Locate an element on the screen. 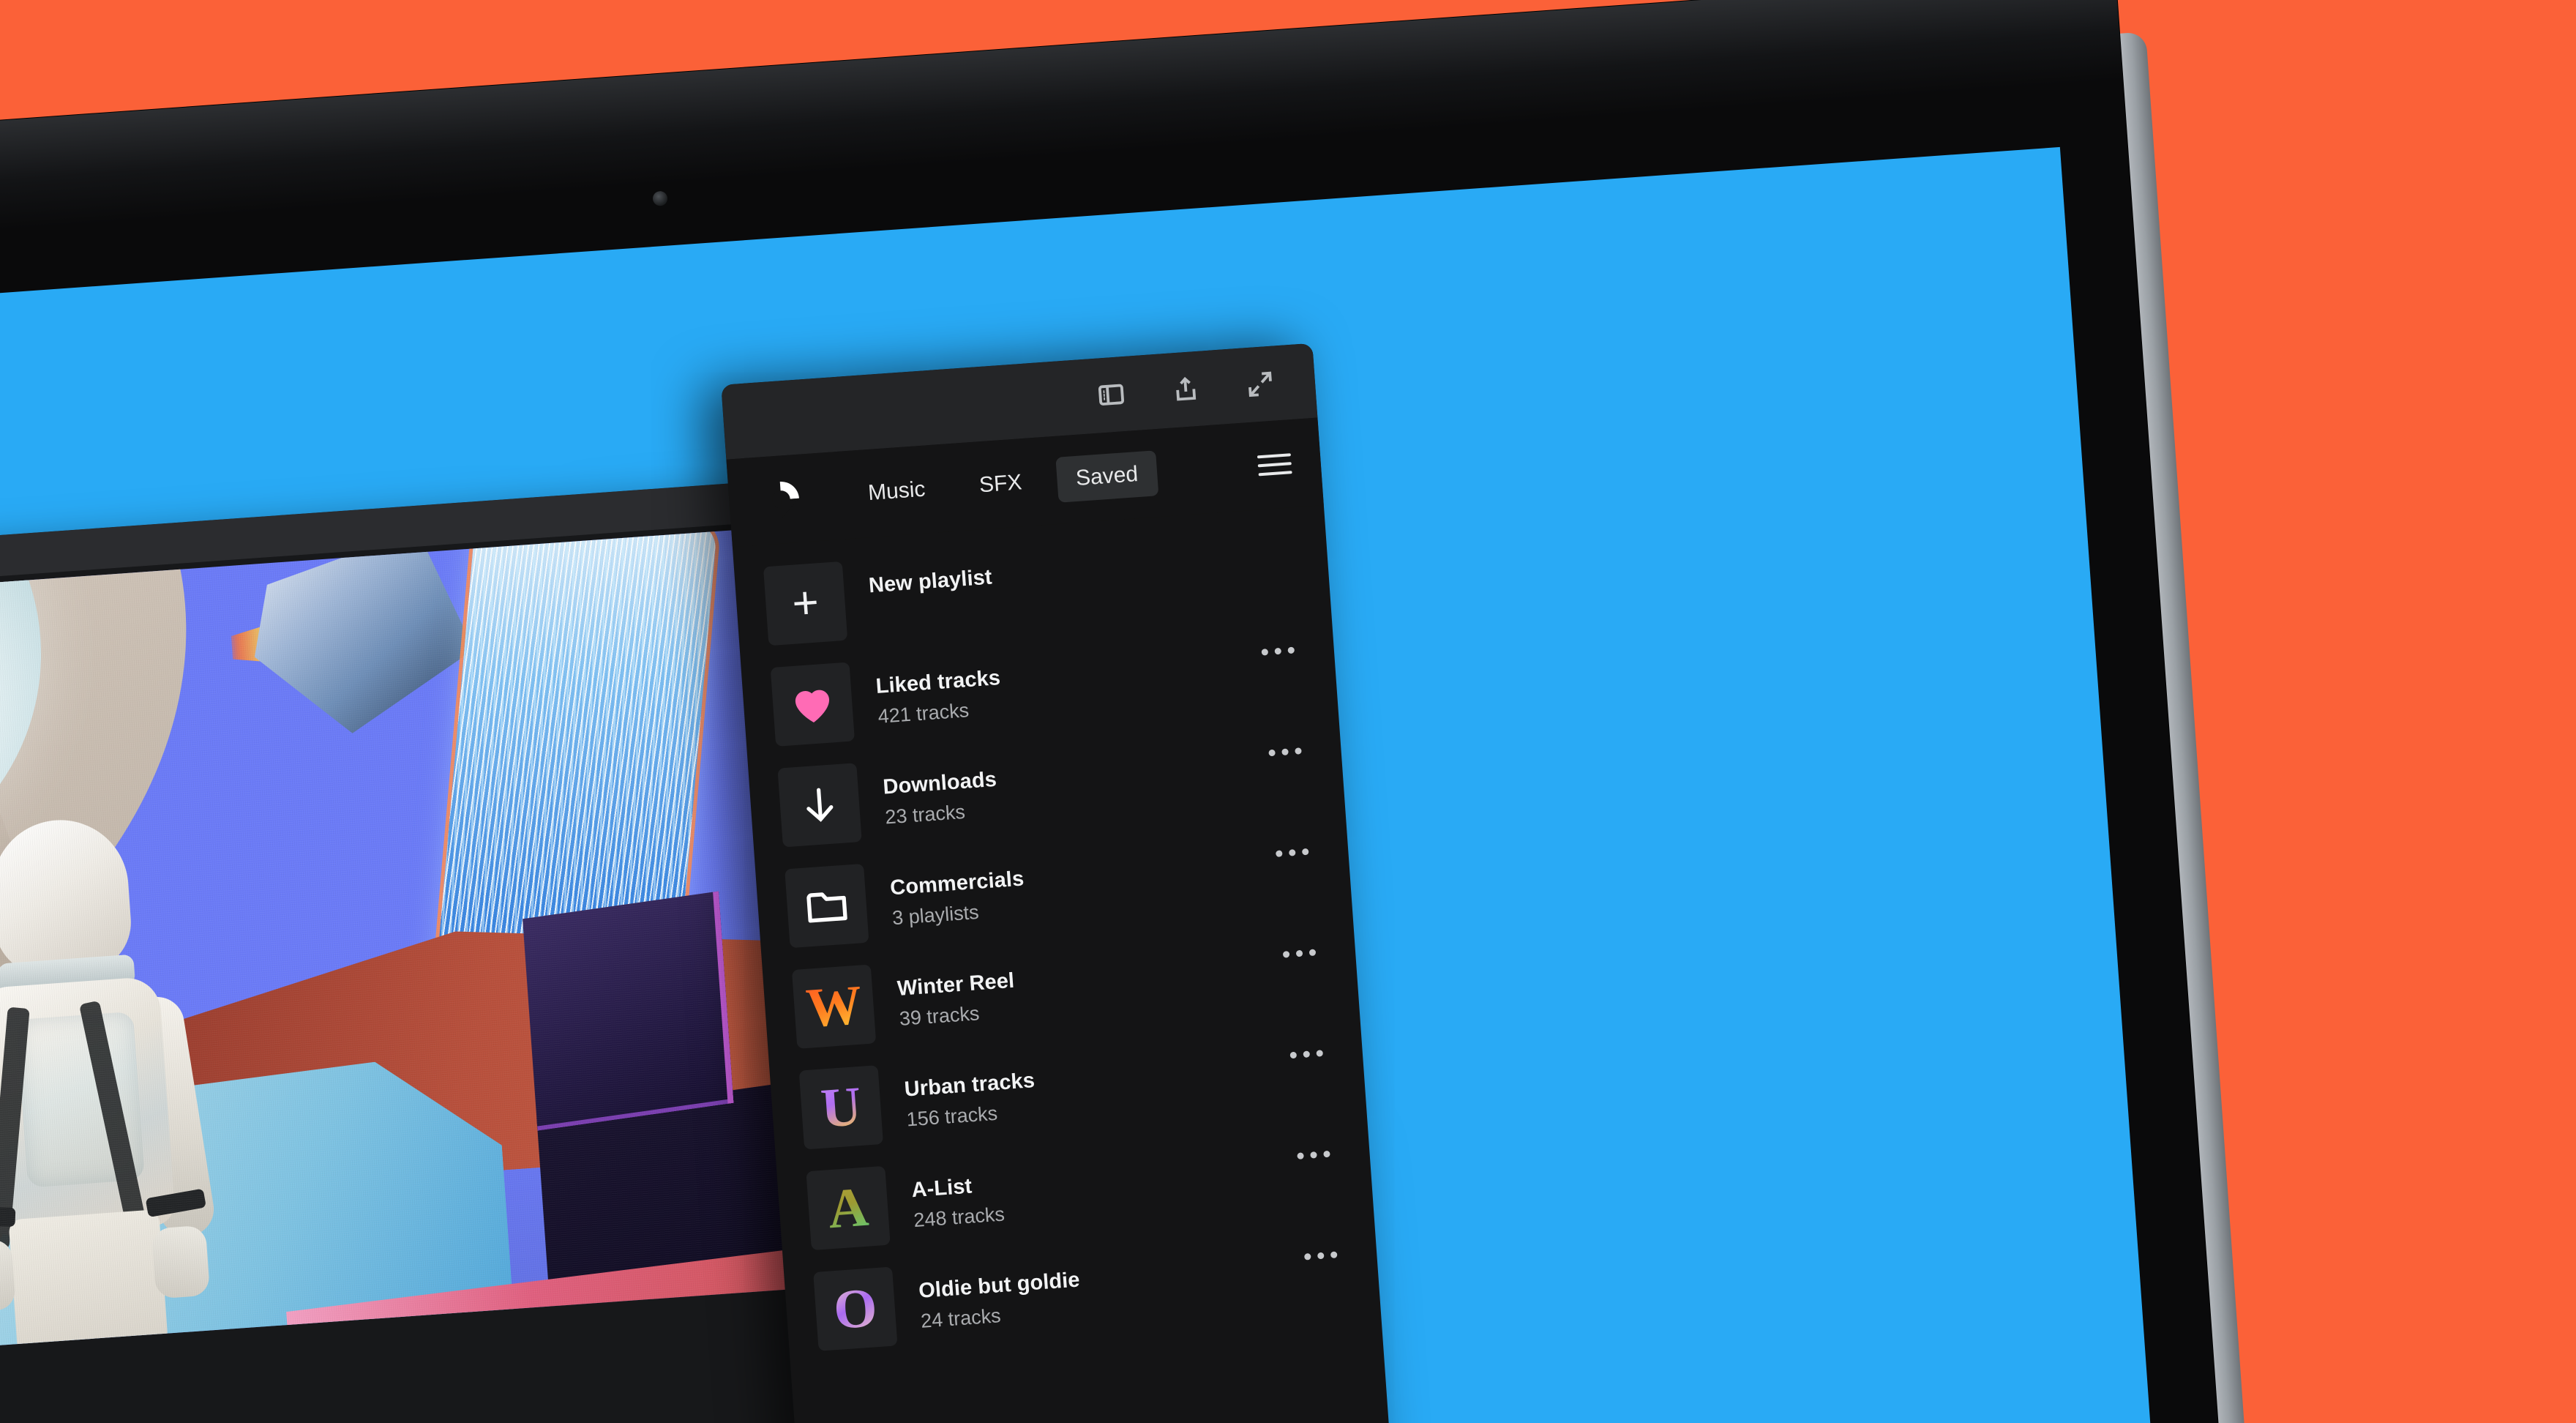 Image resolution: width=2576 pixels, height=1423 pixels. letter-o-icon: O is located at coordinates (855, 1308).